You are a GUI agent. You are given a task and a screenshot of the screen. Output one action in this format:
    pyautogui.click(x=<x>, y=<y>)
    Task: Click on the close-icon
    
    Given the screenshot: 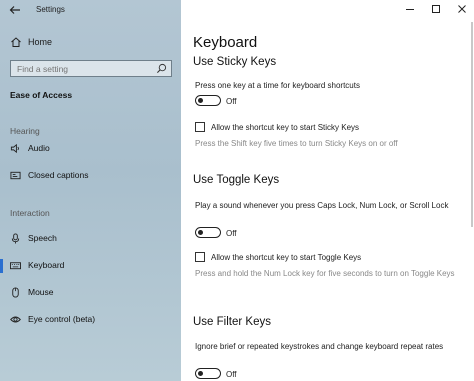 What is the action you would take?
    pyautogui.click(x=462, y=9)
    